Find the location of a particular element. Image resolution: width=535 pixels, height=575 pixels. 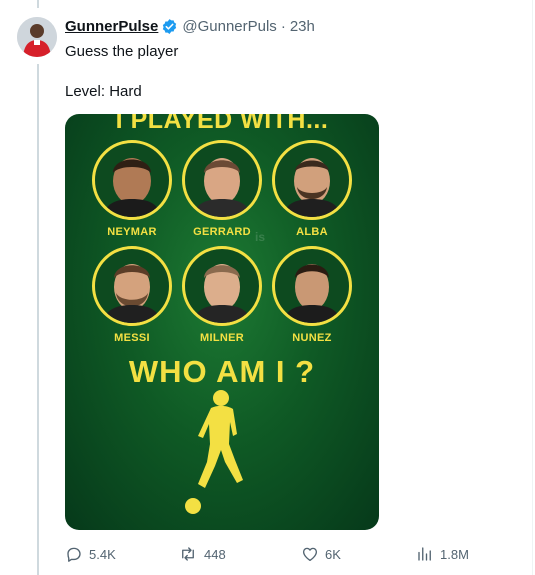

timeline-divider is located at coordinates (532, 287).